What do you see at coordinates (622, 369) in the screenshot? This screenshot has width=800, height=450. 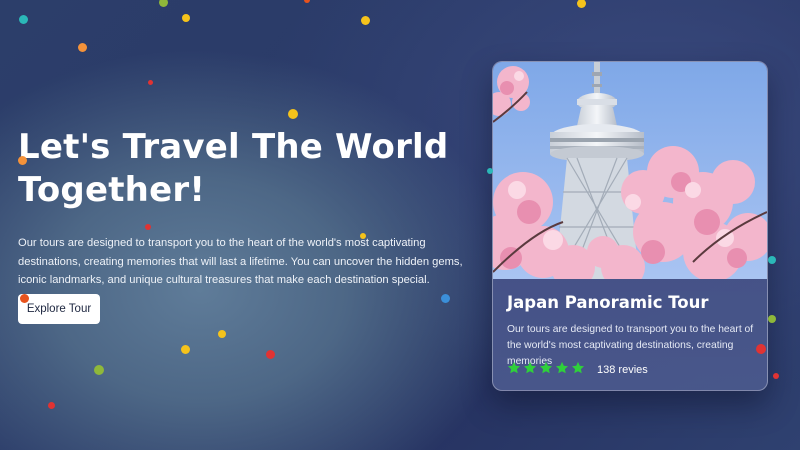 I see `review-count: 138 revies` at bounding box center [622, 369].